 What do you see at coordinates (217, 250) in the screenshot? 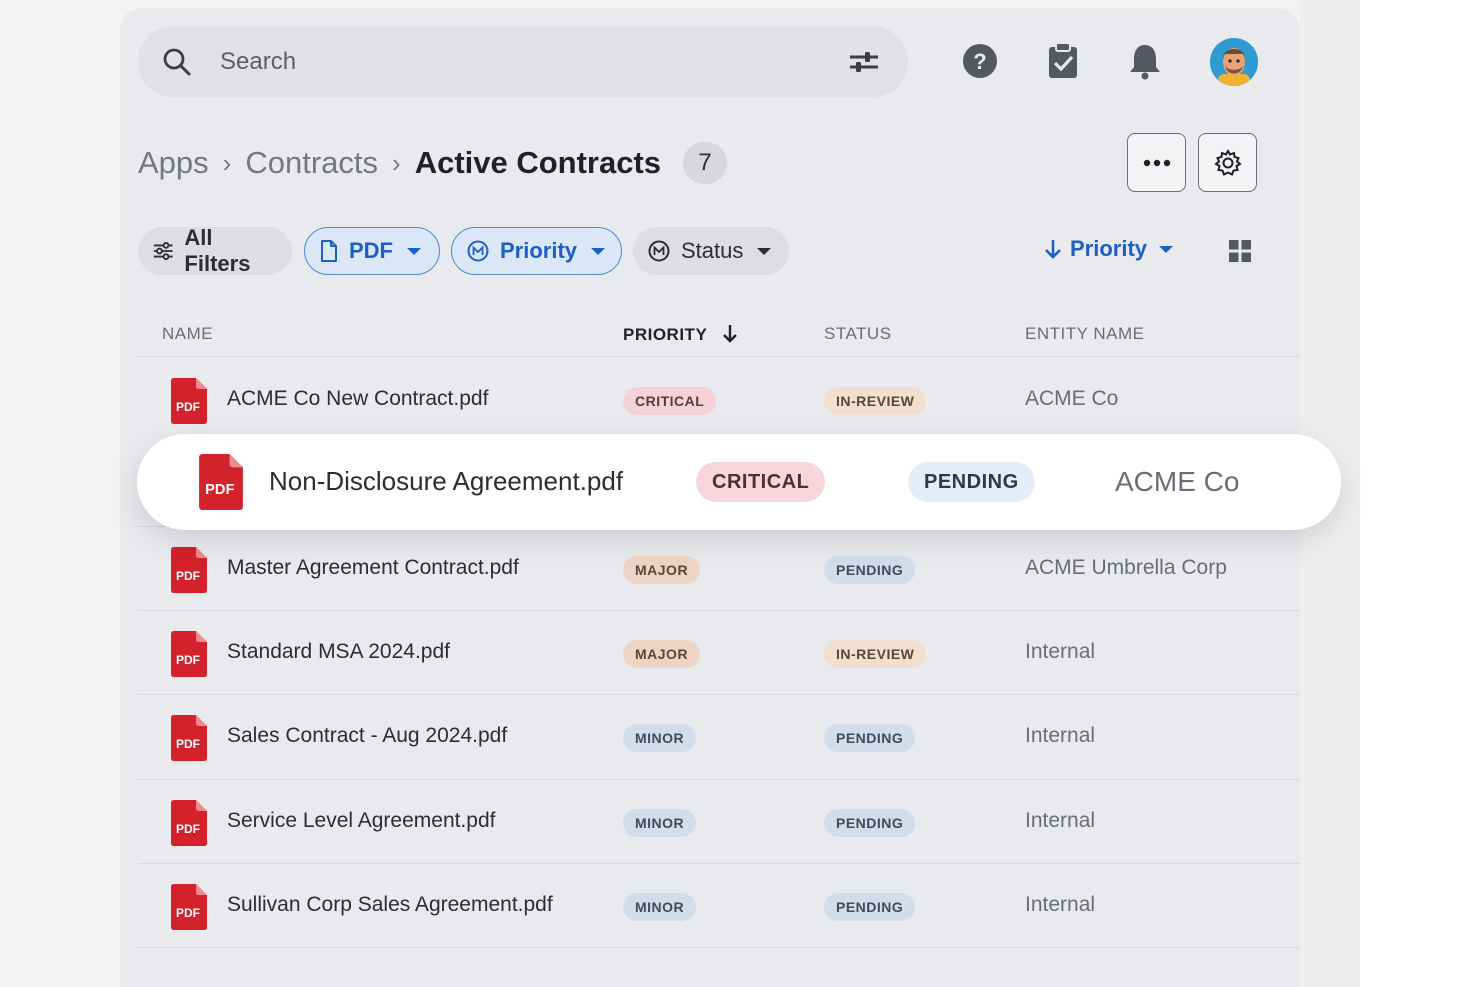
I see `all-filters-label: All Filters` at bounding box center [217, 250].